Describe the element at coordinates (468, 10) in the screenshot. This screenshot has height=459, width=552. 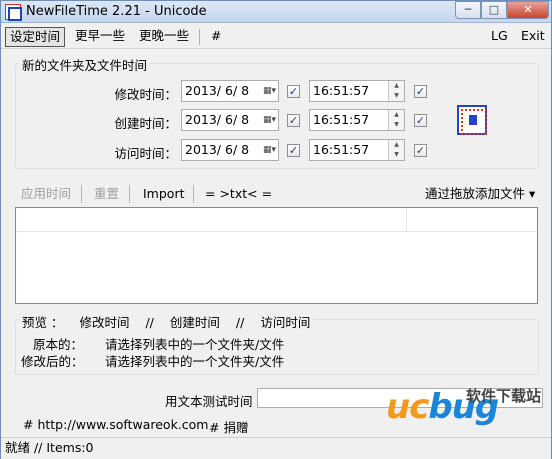
I see `minimize-button: ─` at that location.